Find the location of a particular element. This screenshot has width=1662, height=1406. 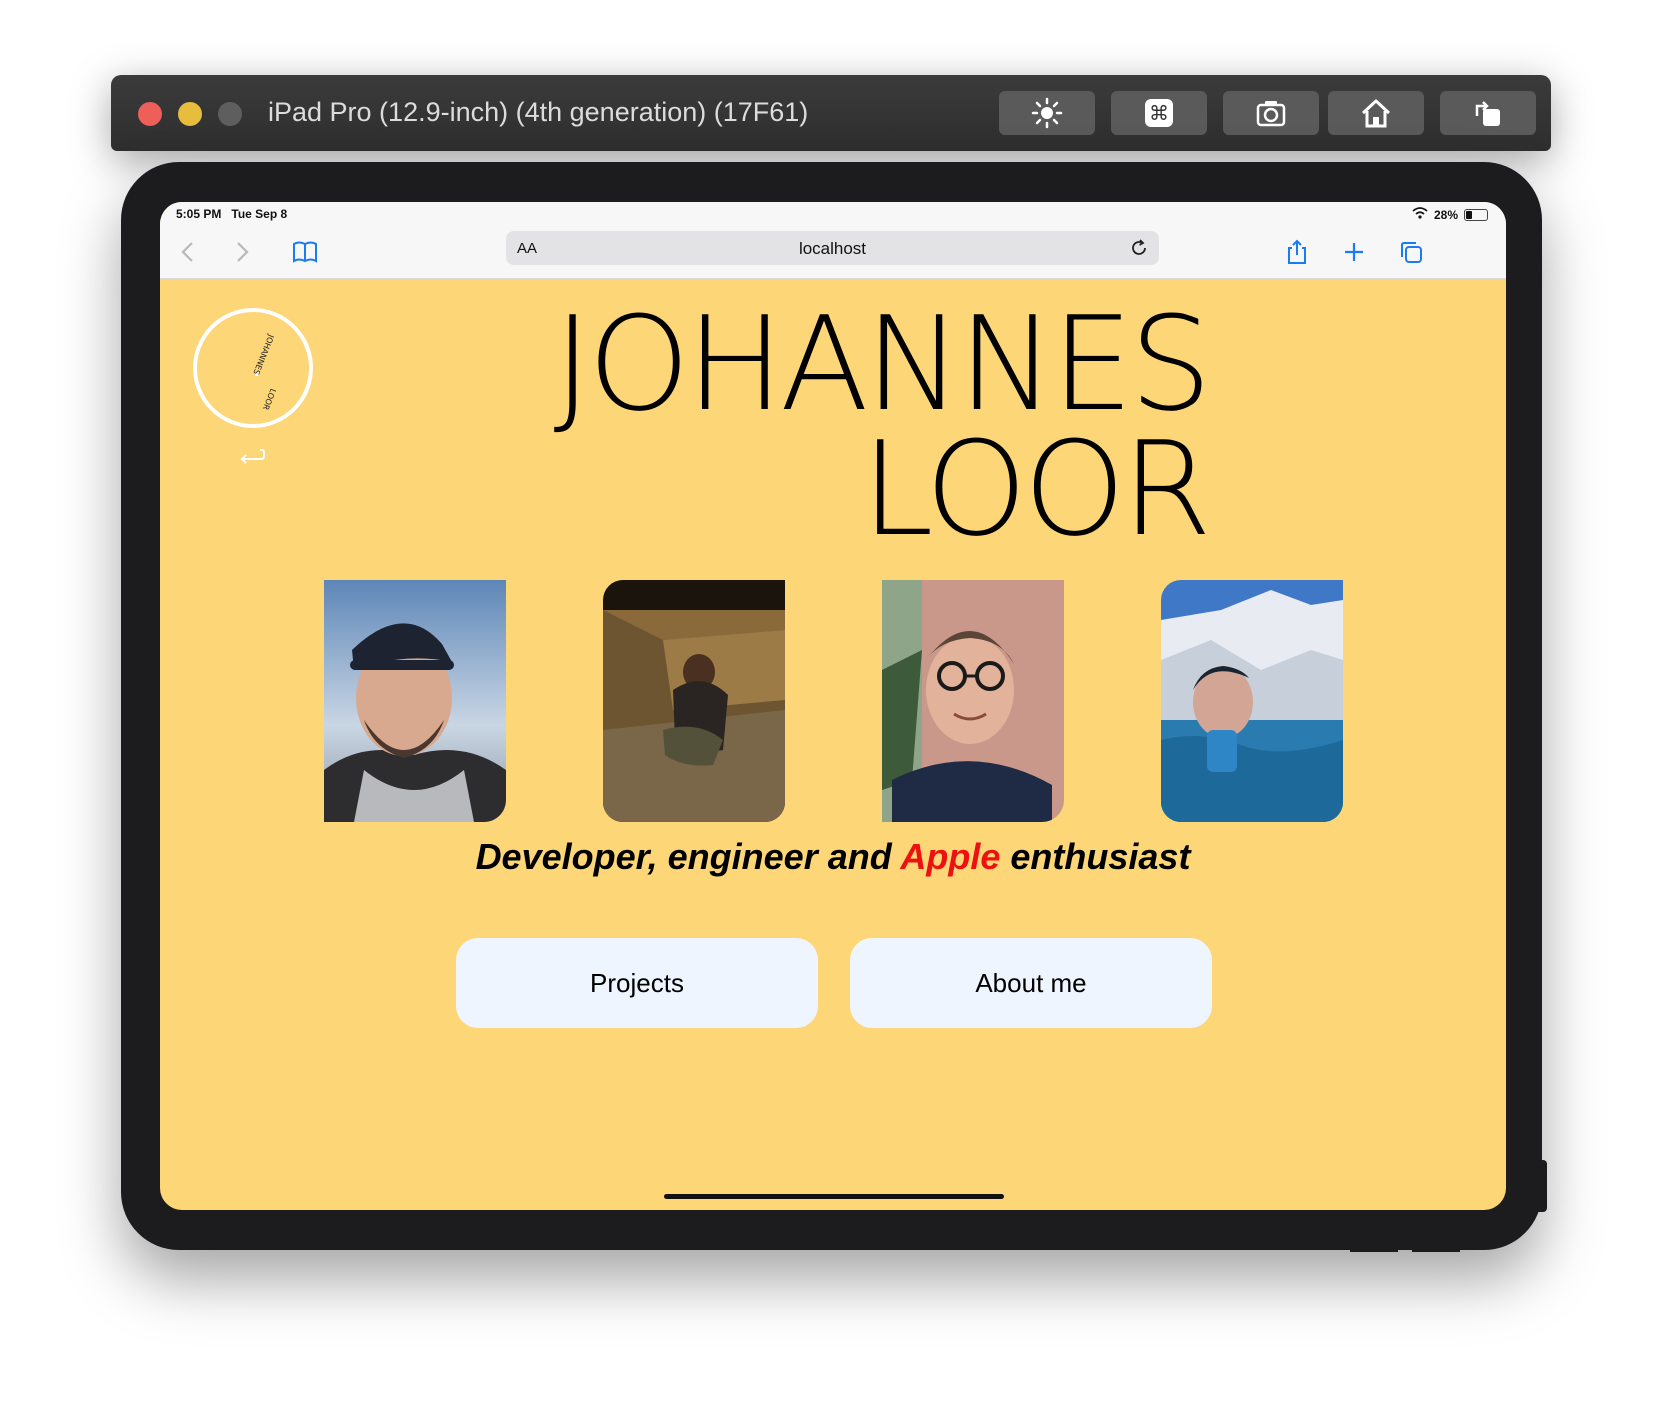

title-last-name: LOOR is located at coordinates (1036, 489).